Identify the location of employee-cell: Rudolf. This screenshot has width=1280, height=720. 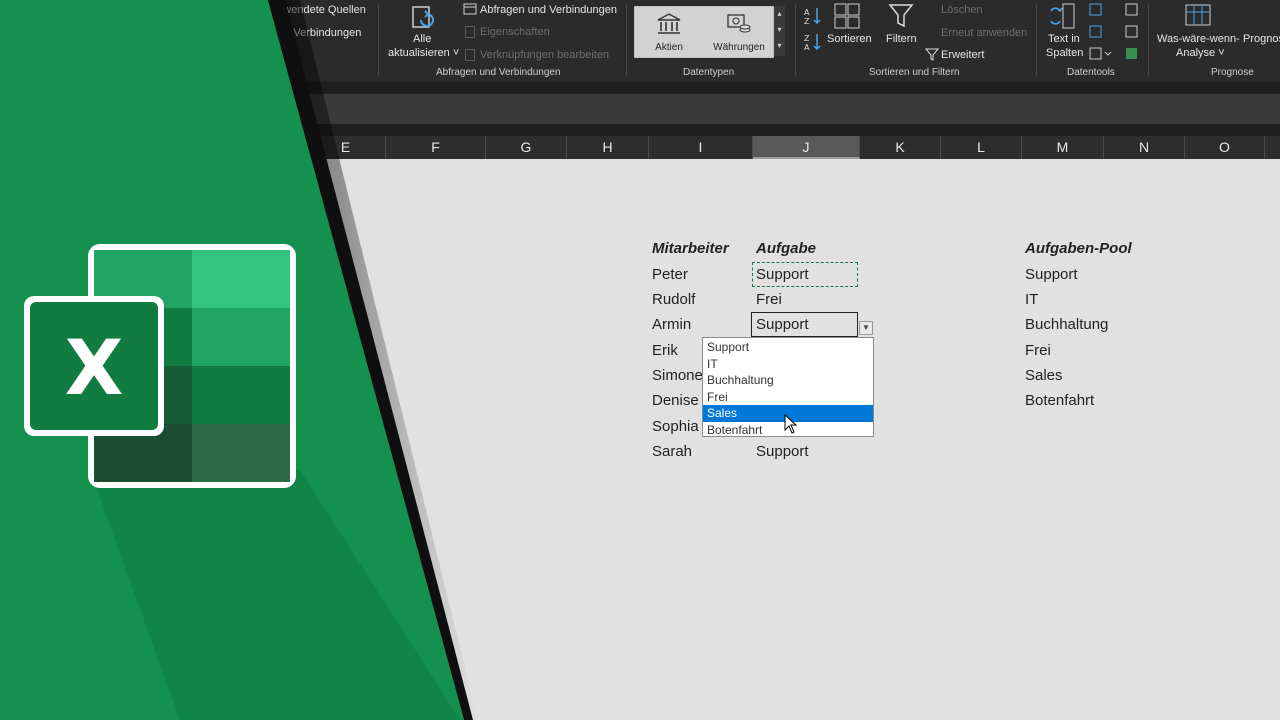
(673, 300).